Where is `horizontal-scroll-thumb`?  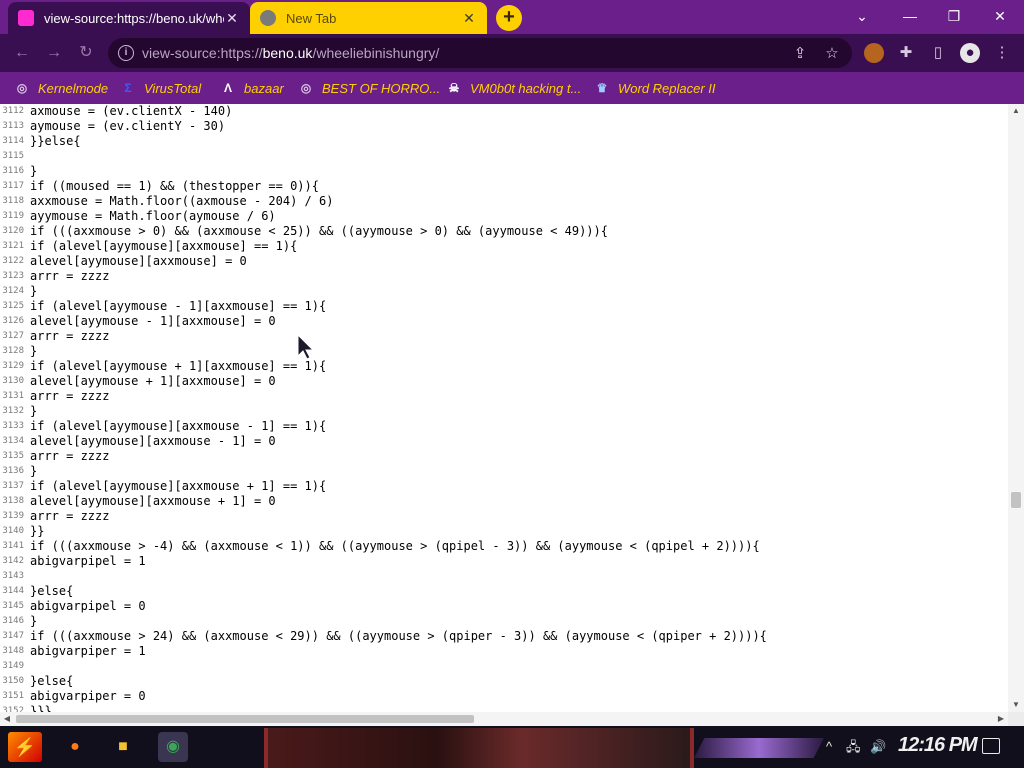 horizontal-scroll-thumb is located at coordinates (245, 719).